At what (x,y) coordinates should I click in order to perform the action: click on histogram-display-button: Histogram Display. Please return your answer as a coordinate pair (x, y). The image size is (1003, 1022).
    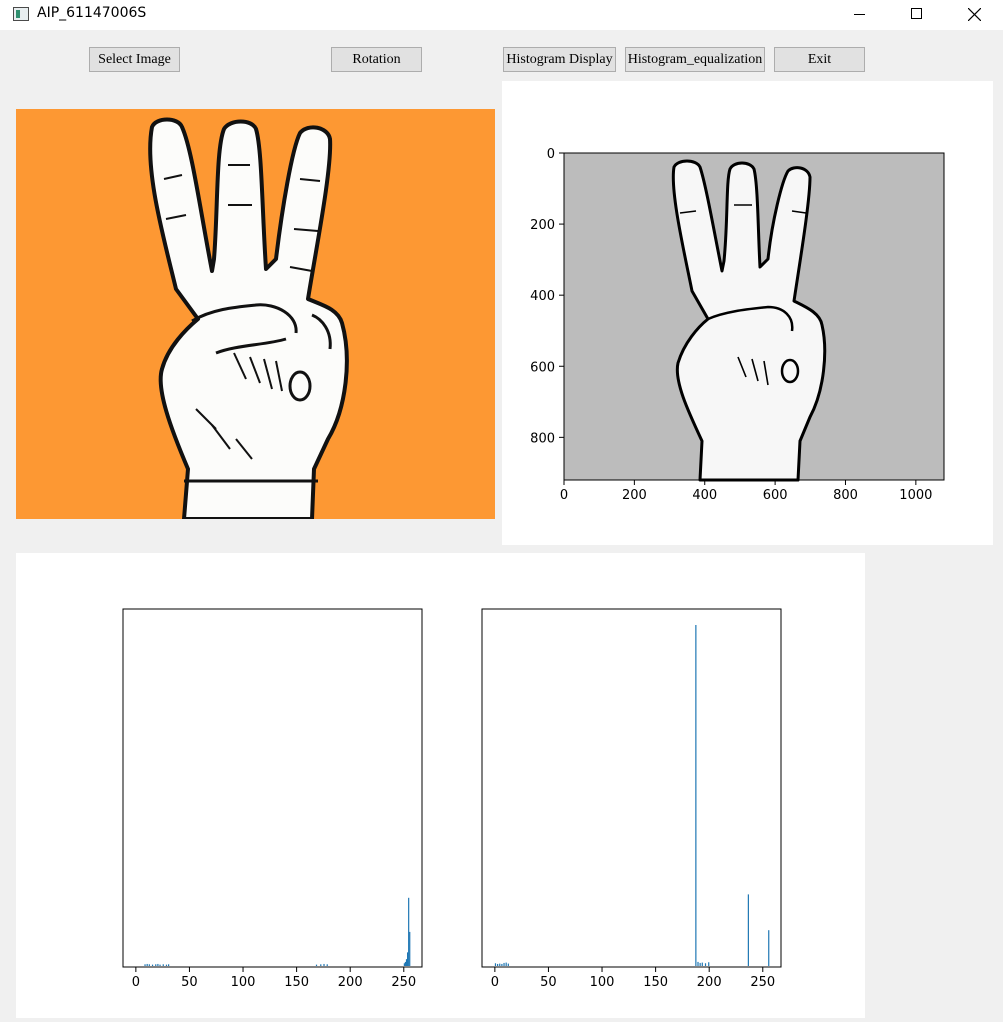
    Looking at the image, I should click on (559, 59).